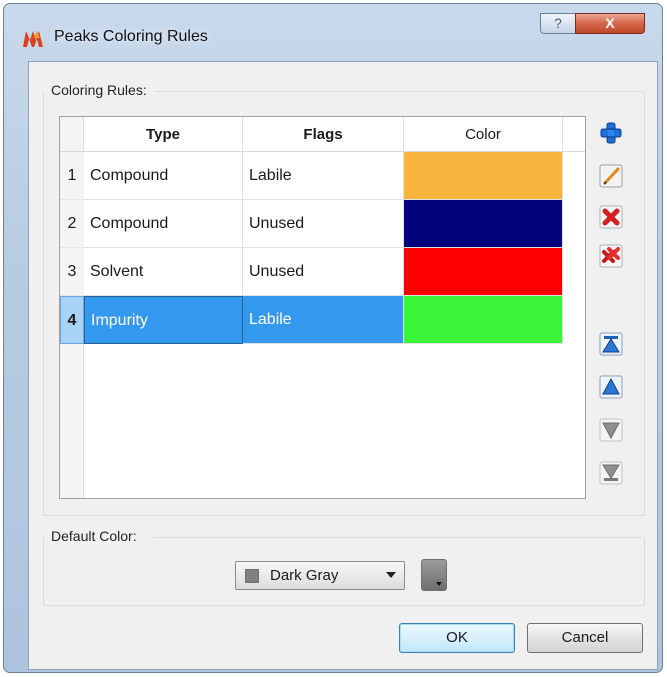  I want to click on help-button: ?, so click(558, 23).